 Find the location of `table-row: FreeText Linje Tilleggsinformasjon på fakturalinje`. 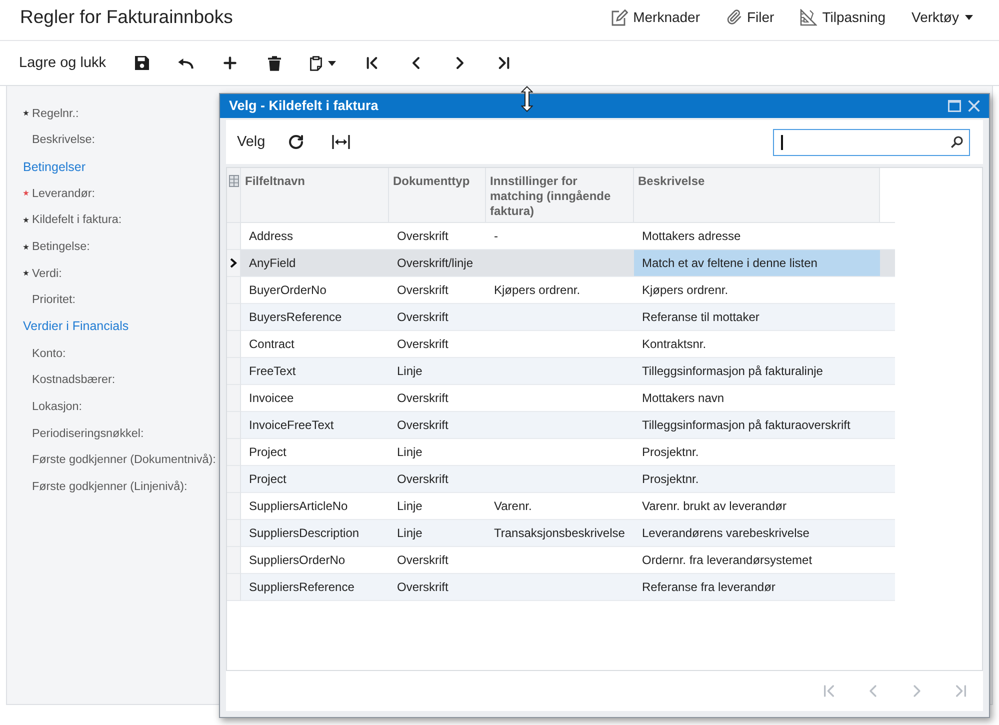

table-row: FreeText Linje Tilleggsinformasjon på fakturalinje is located at coordinates (568, 371).